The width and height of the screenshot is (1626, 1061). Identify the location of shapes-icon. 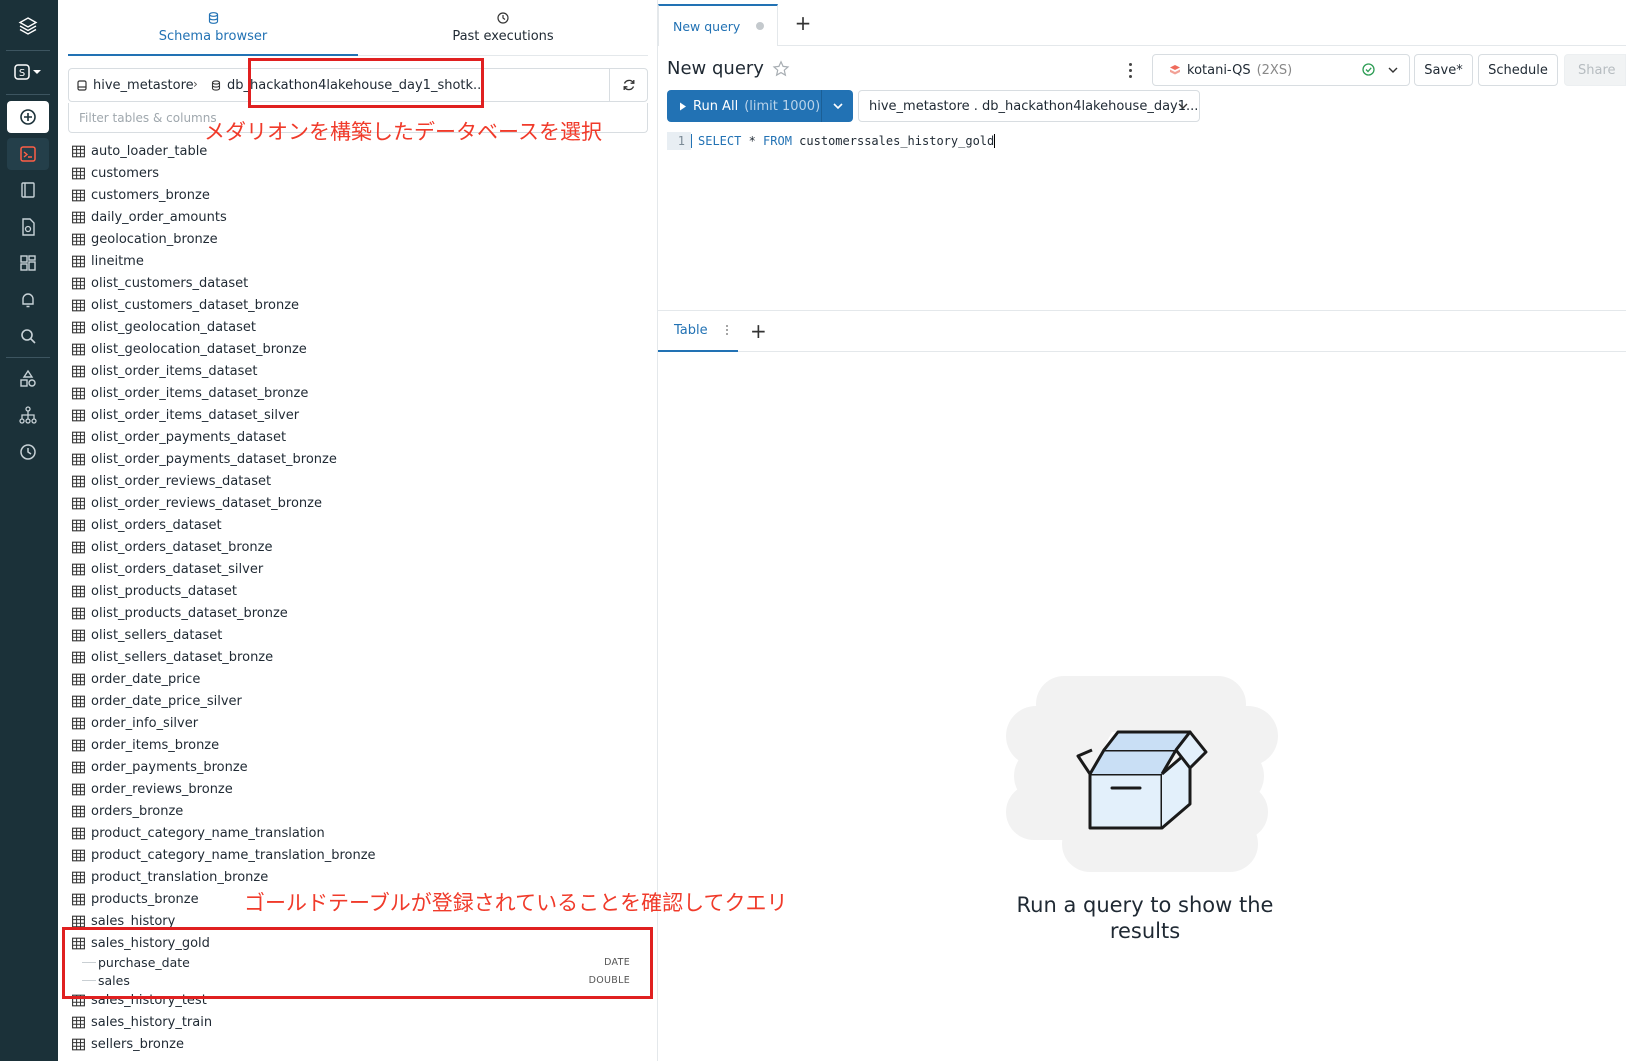
(28, 379).